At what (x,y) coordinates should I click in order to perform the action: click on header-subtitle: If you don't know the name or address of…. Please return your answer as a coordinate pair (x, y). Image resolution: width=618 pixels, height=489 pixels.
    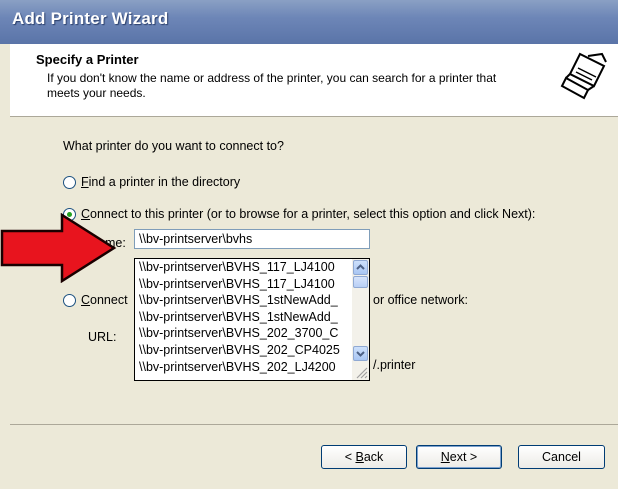
    Looking at the image, I should click on (272, 85).